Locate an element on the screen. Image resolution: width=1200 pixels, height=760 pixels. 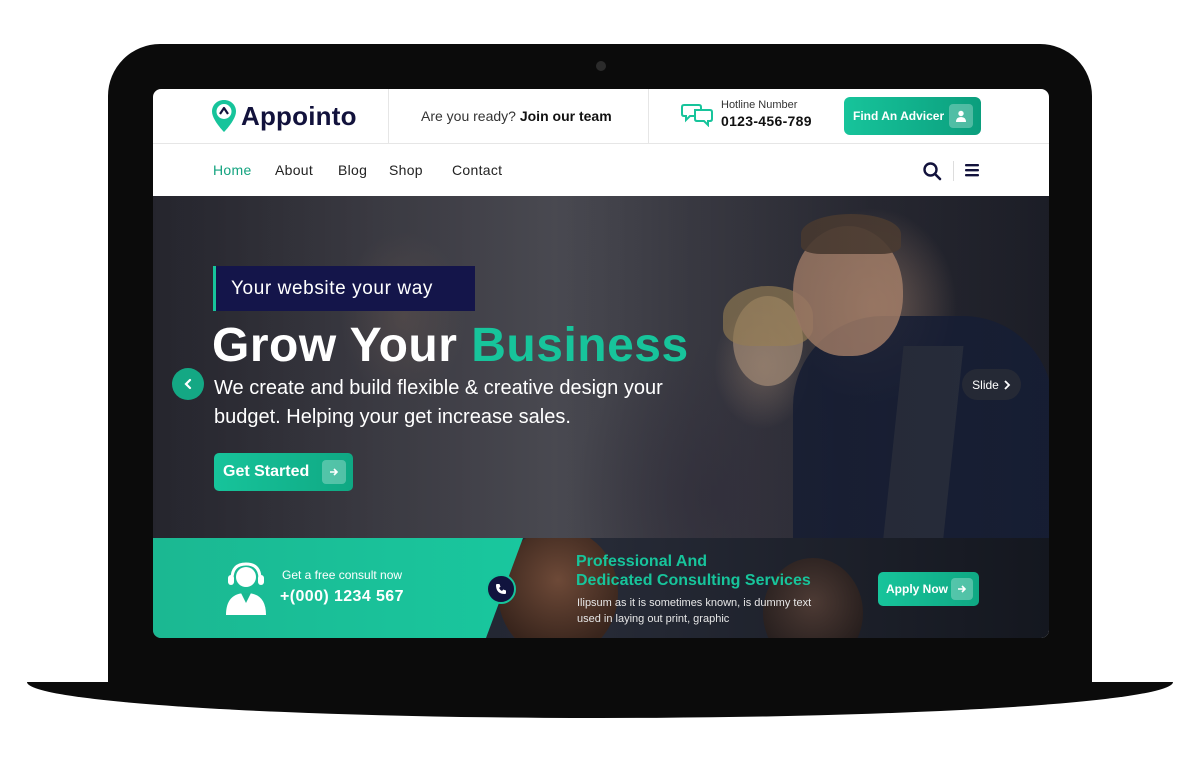
join-team-link: Join our team is located at coordinates (566, 116).